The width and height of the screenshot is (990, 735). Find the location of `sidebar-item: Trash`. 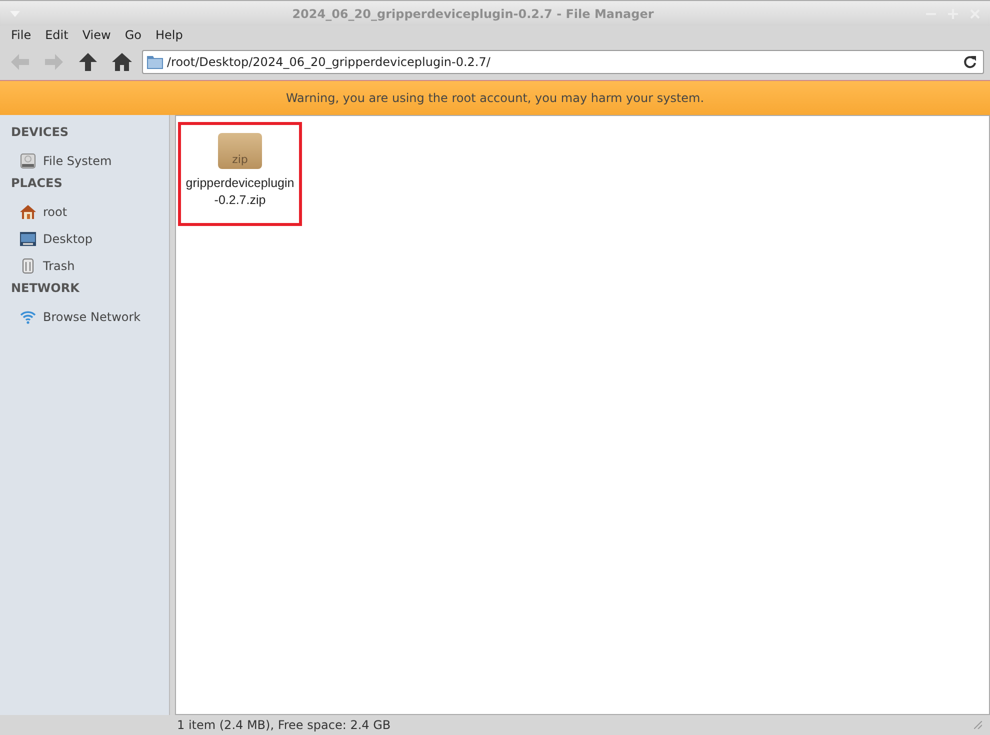

sidebar-item: Trash is located at coordinates (84, 265).